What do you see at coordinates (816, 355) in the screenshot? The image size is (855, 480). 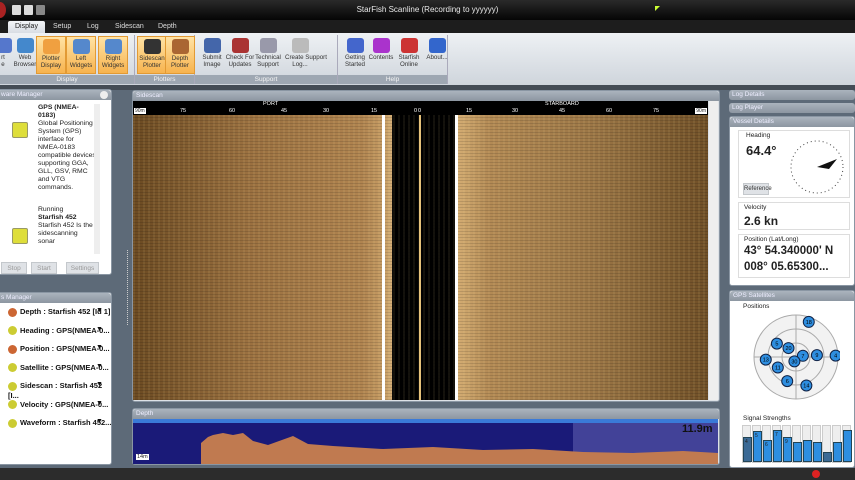 I see `satellite-9: 9` at bounding box center [816, 355].